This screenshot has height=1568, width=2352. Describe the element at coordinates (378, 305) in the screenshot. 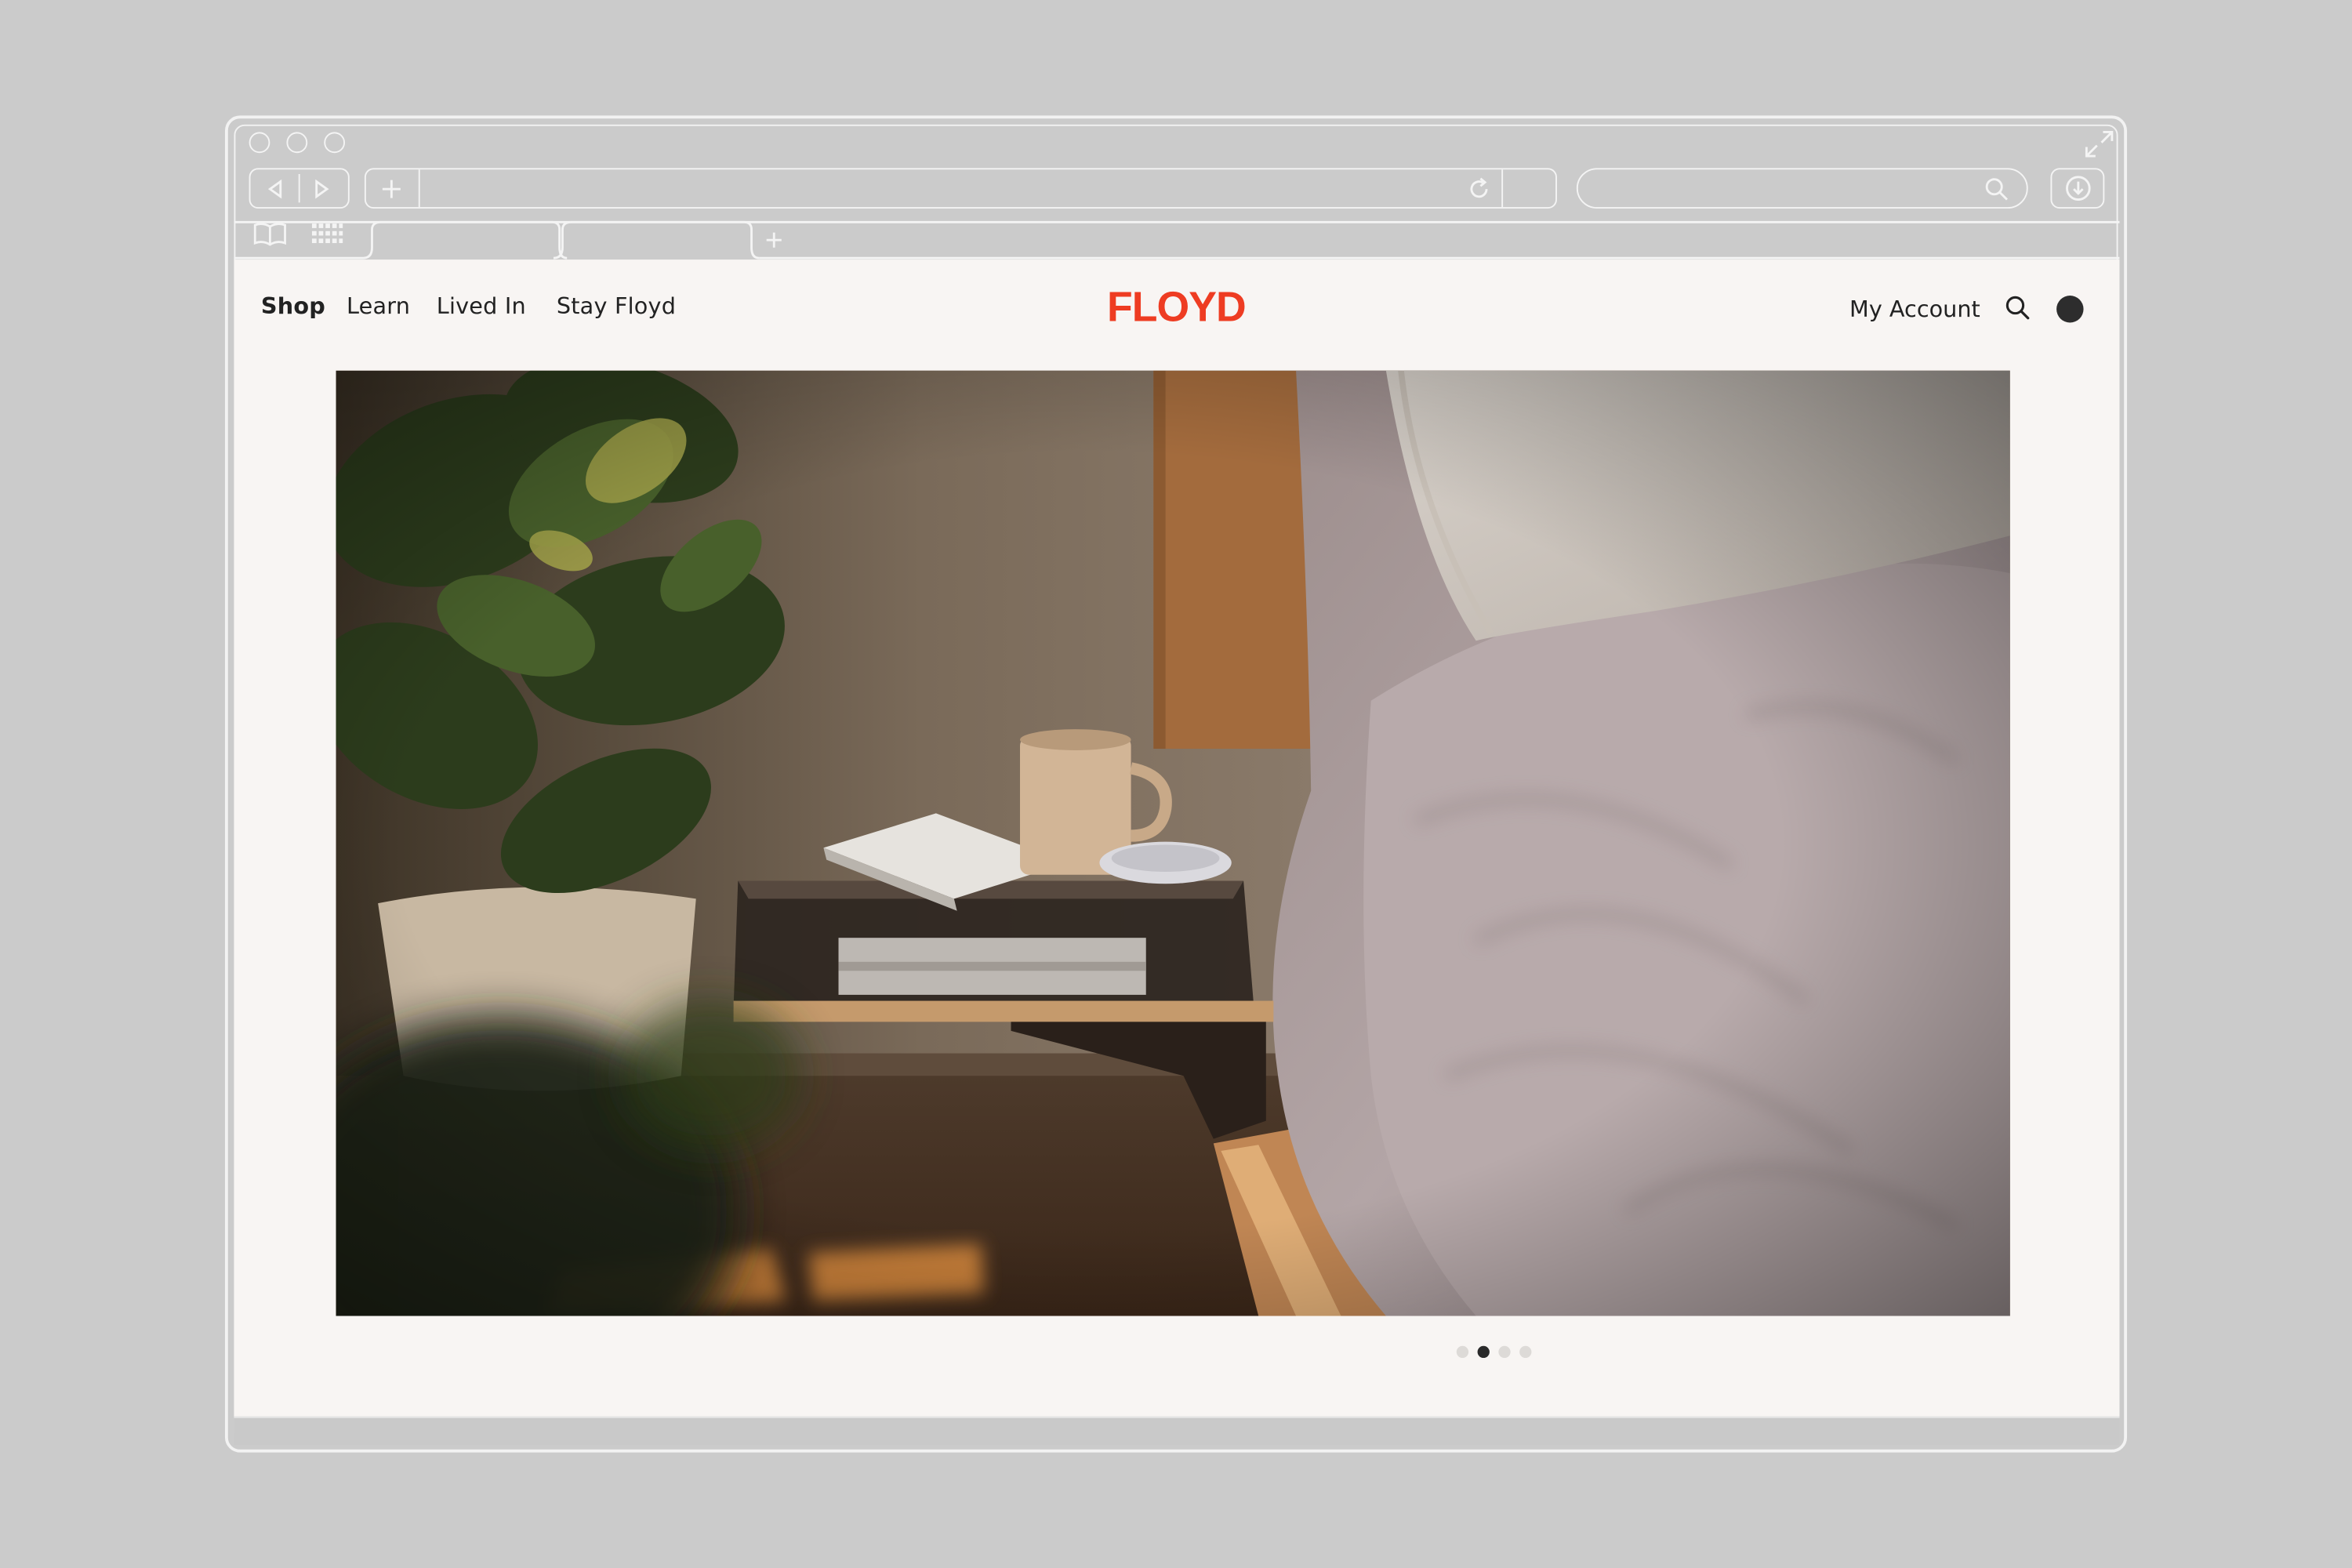

I see `nav-learn: Learn` at that location.